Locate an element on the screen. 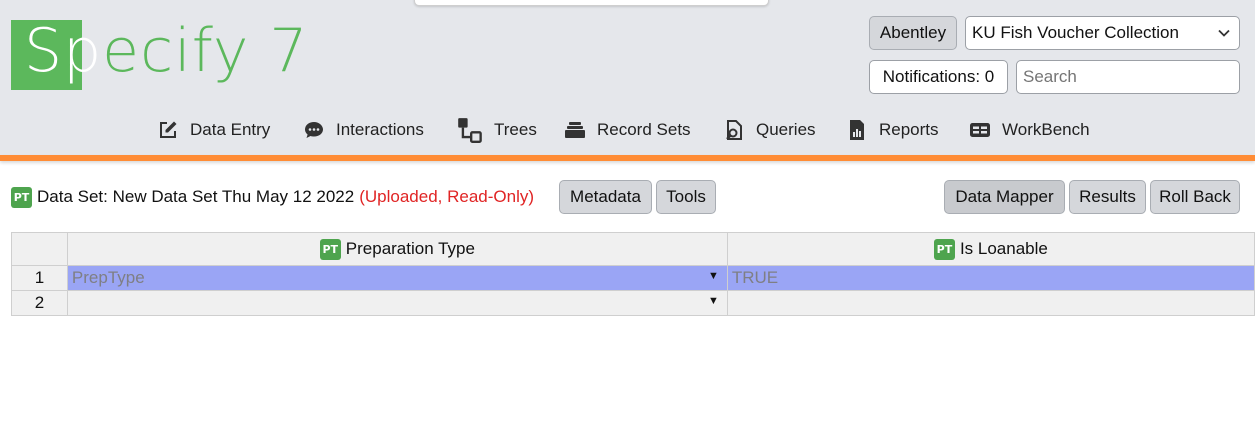 This screenshot has width=1255, height=444. nav-trees: Trees is located at coordinates (497, 130).